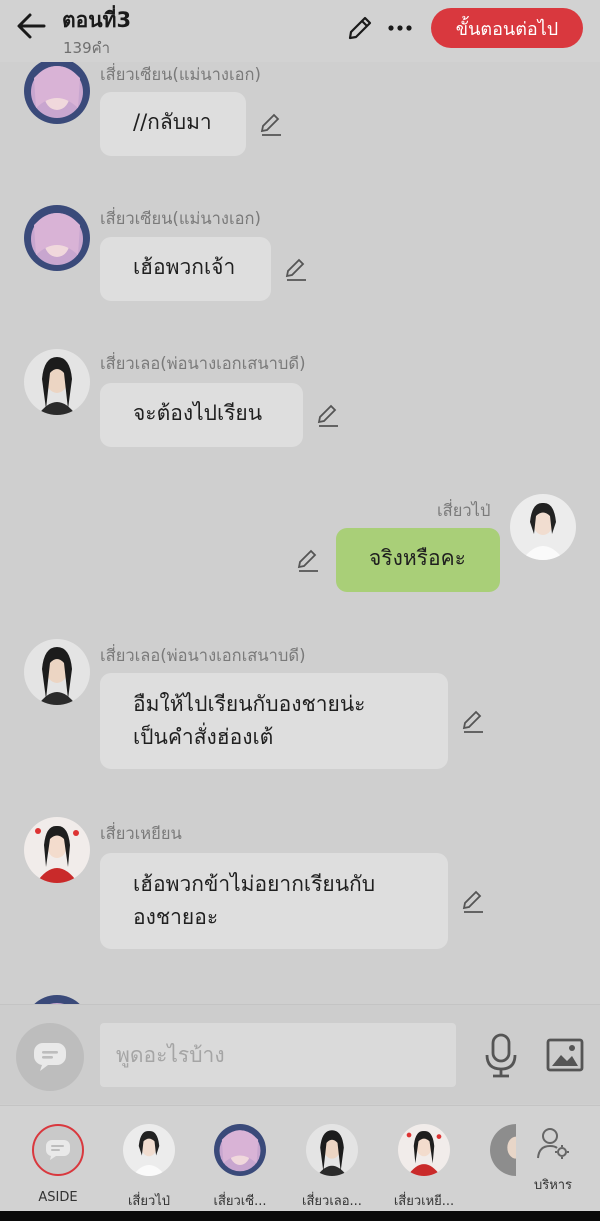 Image resolution: width=600 pixels, height=1221 pixels. I want to click on chat-bubble-icon, so click(50, 1057).